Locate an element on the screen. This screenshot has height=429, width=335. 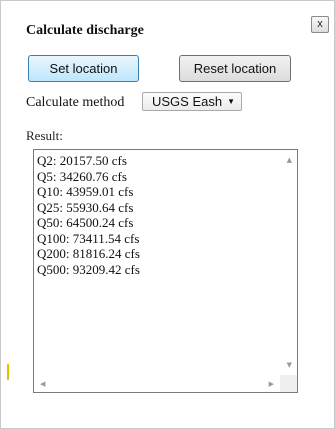
set-location-button: Set location is located at coordinates (83, 68).